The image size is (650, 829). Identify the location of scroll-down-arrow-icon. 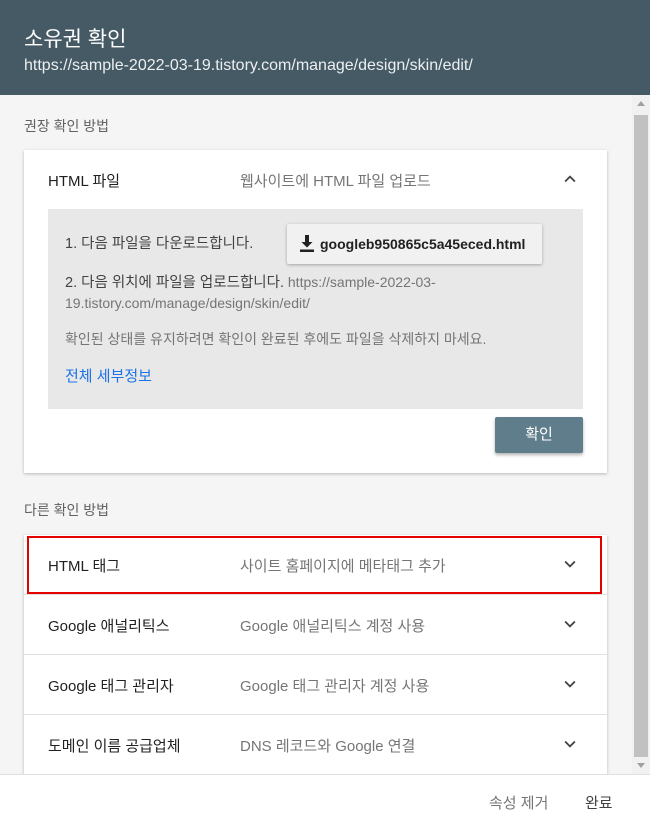
(641, 765).